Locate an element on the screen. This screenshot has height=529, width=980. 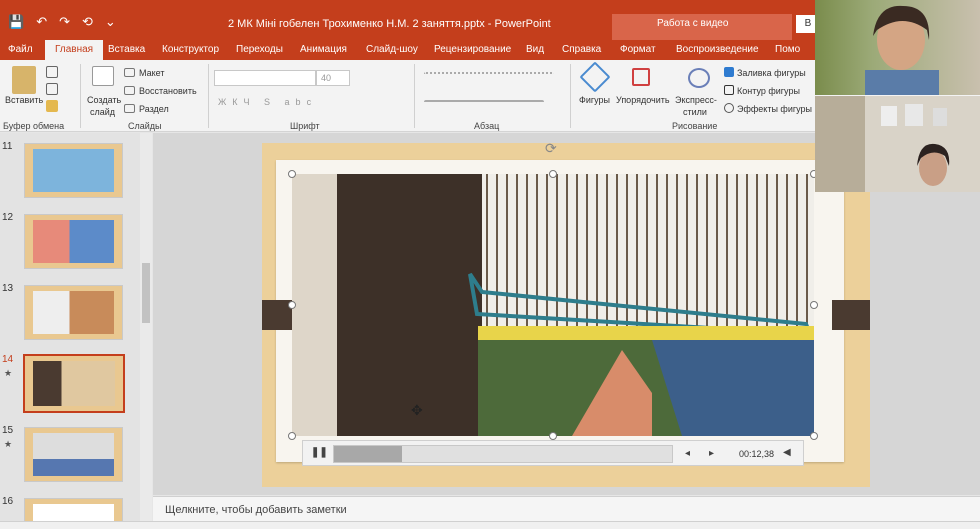
new-slide-icon is located at coordinates (103, 76).